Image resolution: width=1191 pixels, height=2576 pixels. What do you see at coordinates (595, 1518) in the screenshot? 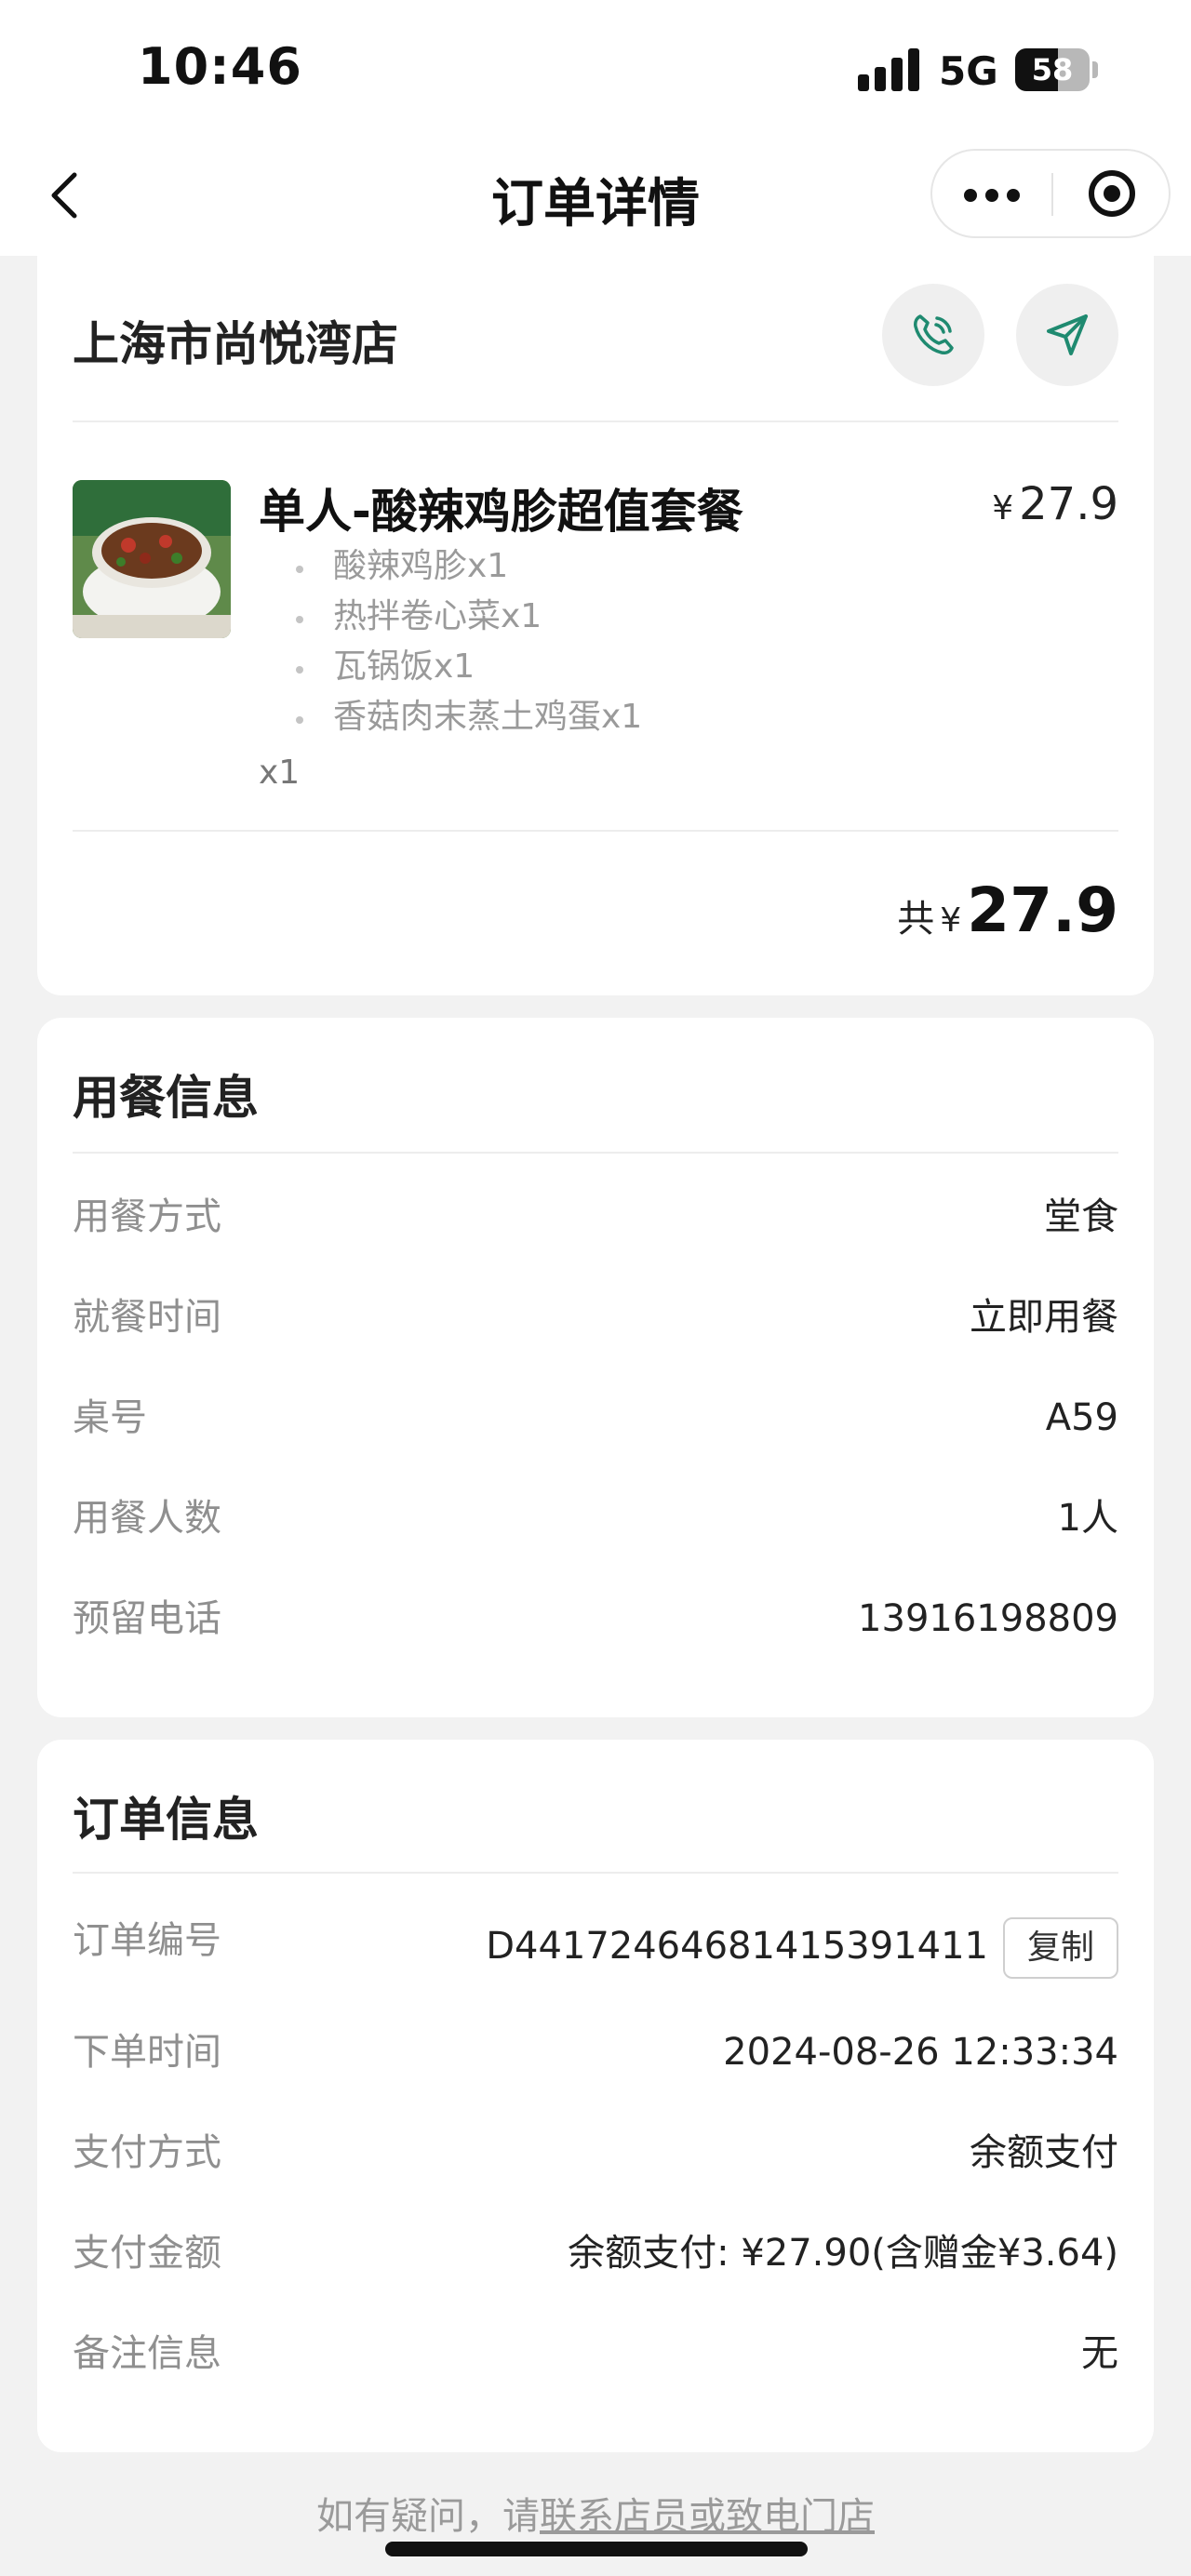
I see `info-row-party-size: 用餐人数 1人` at bounding box center [595, 1518].